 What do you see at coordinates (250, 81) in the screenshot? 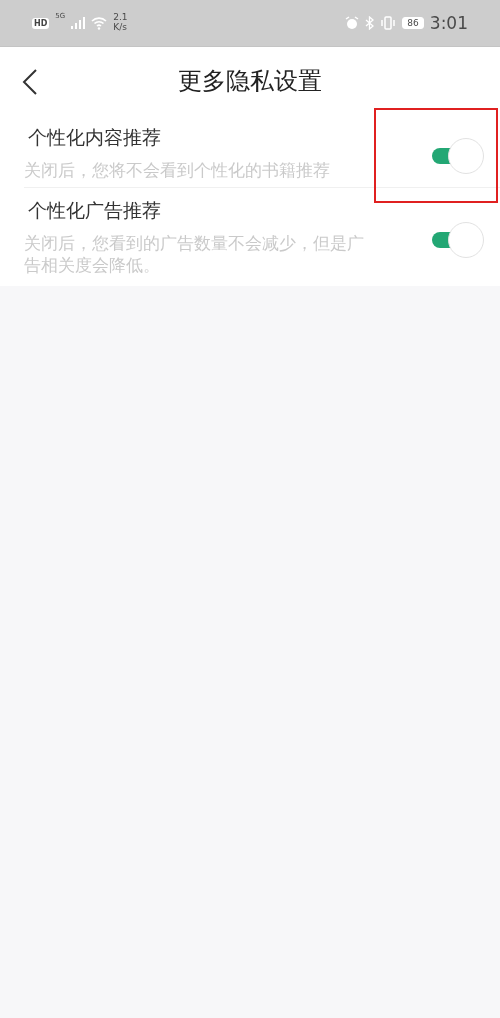
I see `page-title: 更多隐私设置` at bounding box center [250, 81].